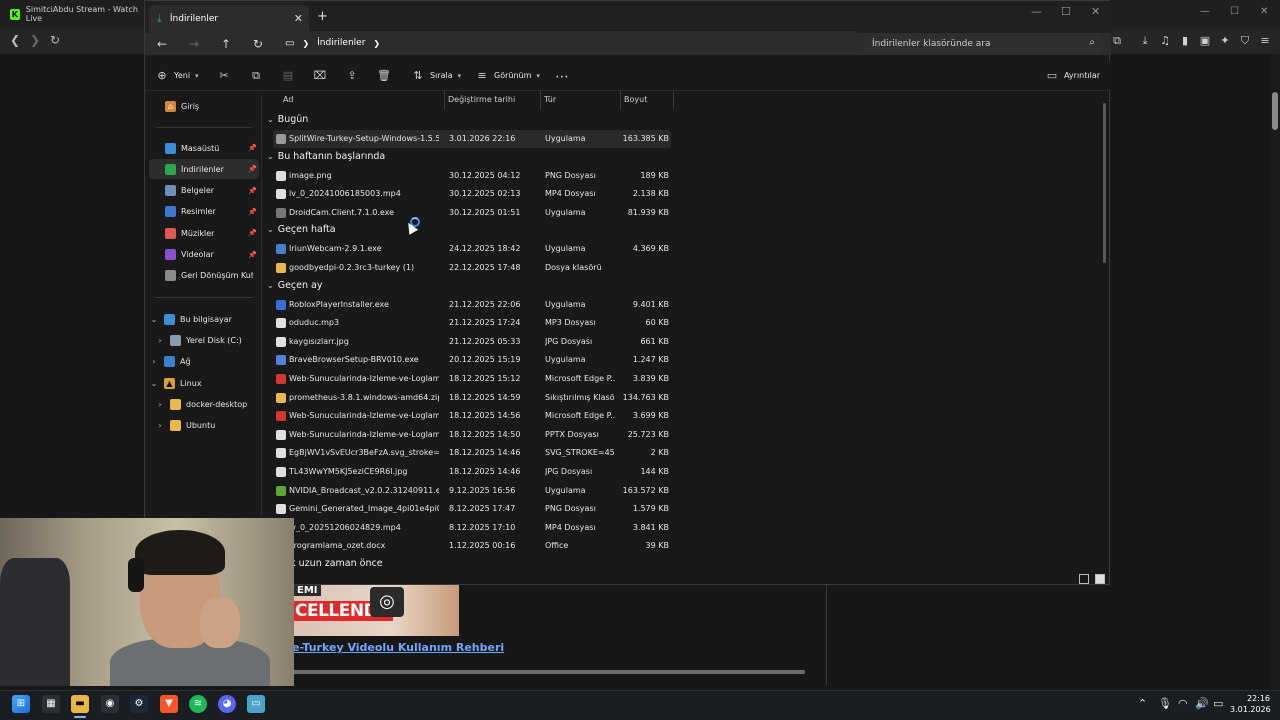  What do you see at coordinates (1165, 703) in the screenshot?
I see `microphone-icon: 🎙` at bounding box center [1165, 703].